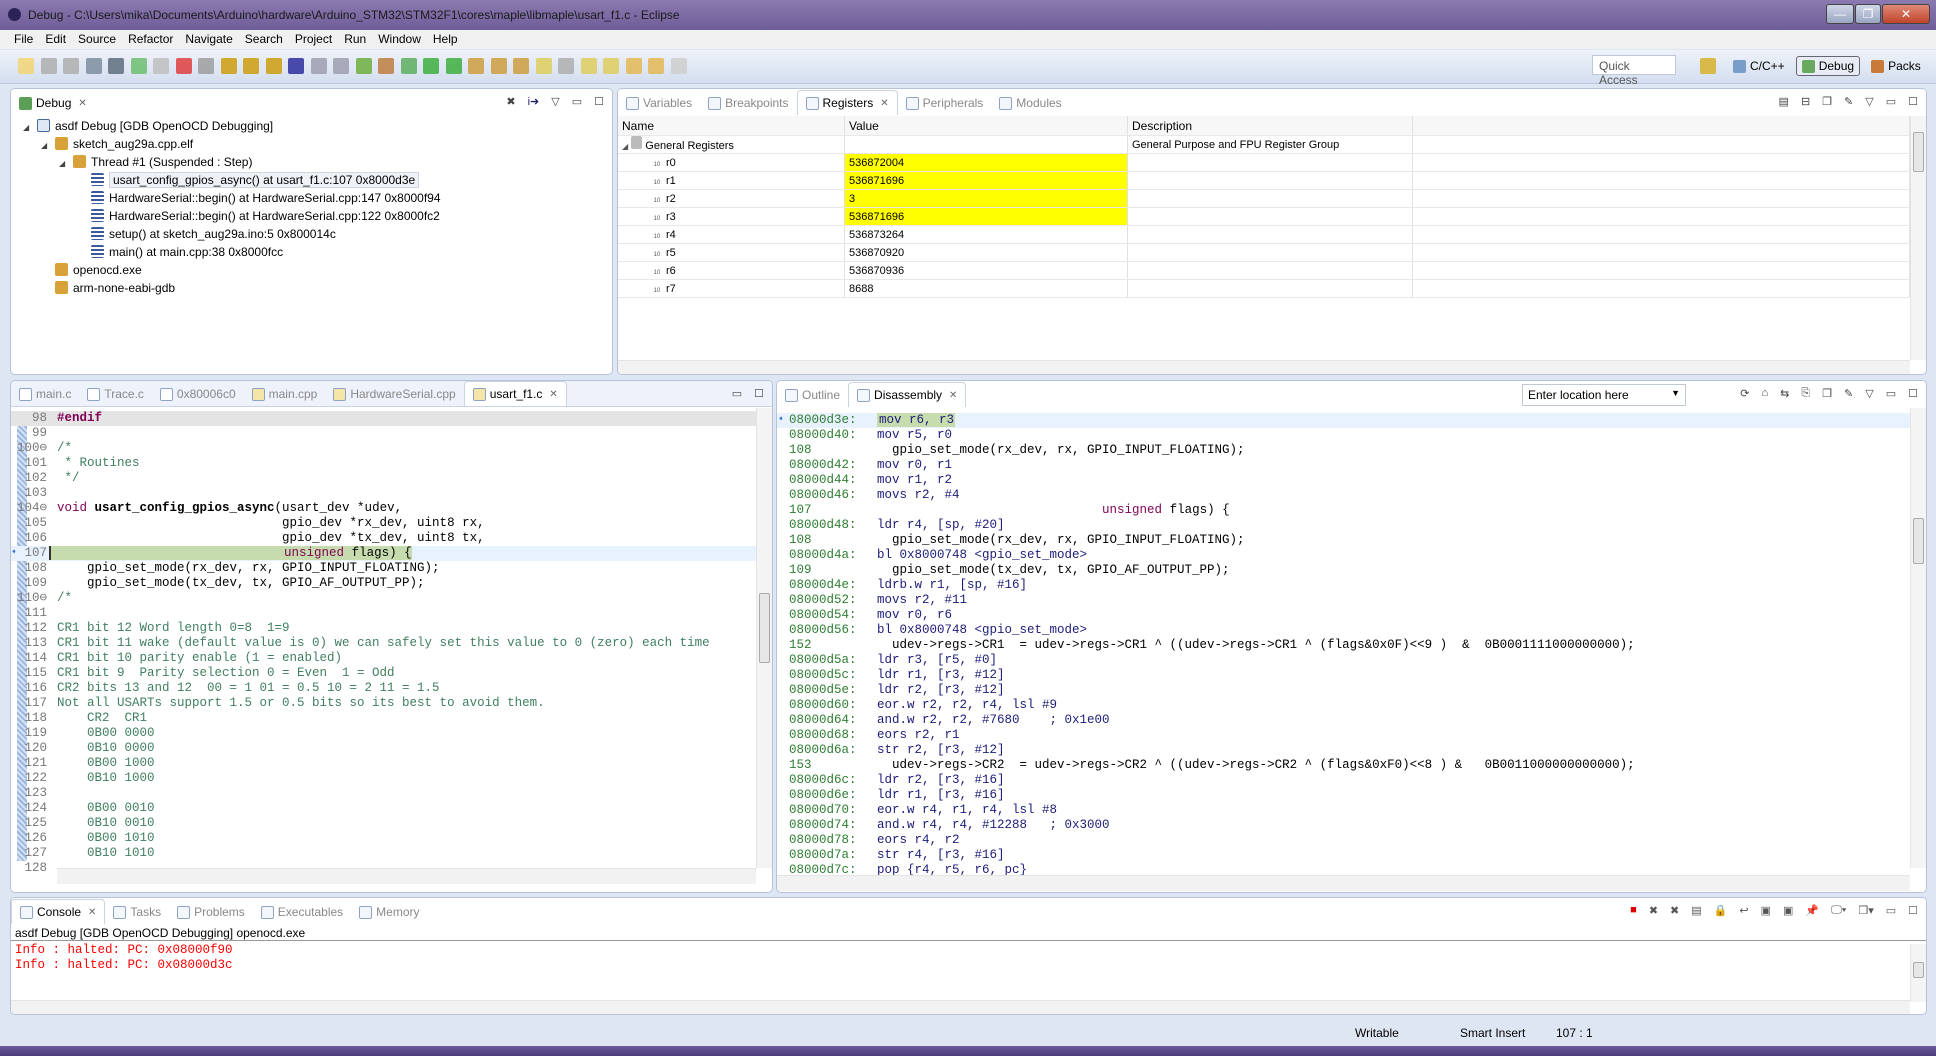 The image size is (1936, 1056). I want to click on register-row: 10 r7 8688, so click(1264, 289).